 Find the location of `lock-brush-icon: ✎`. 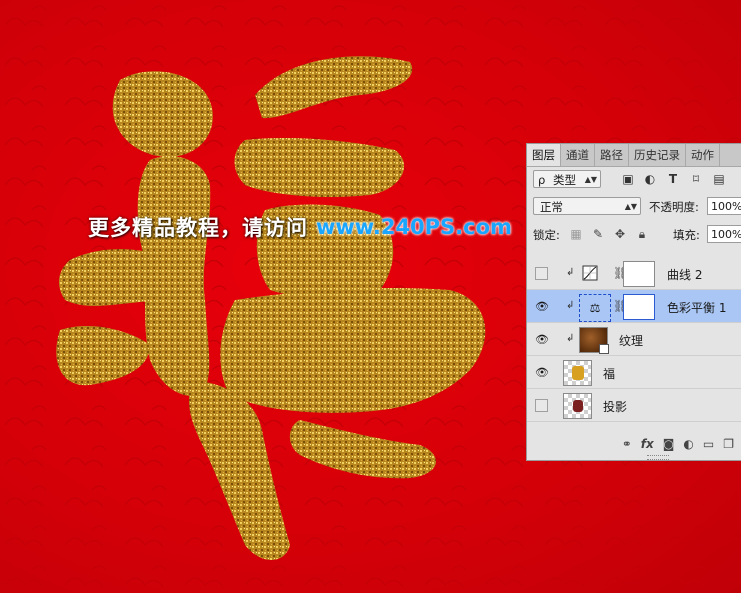

lock-brush-icon: ✎ is located at coordinates (598, 234).